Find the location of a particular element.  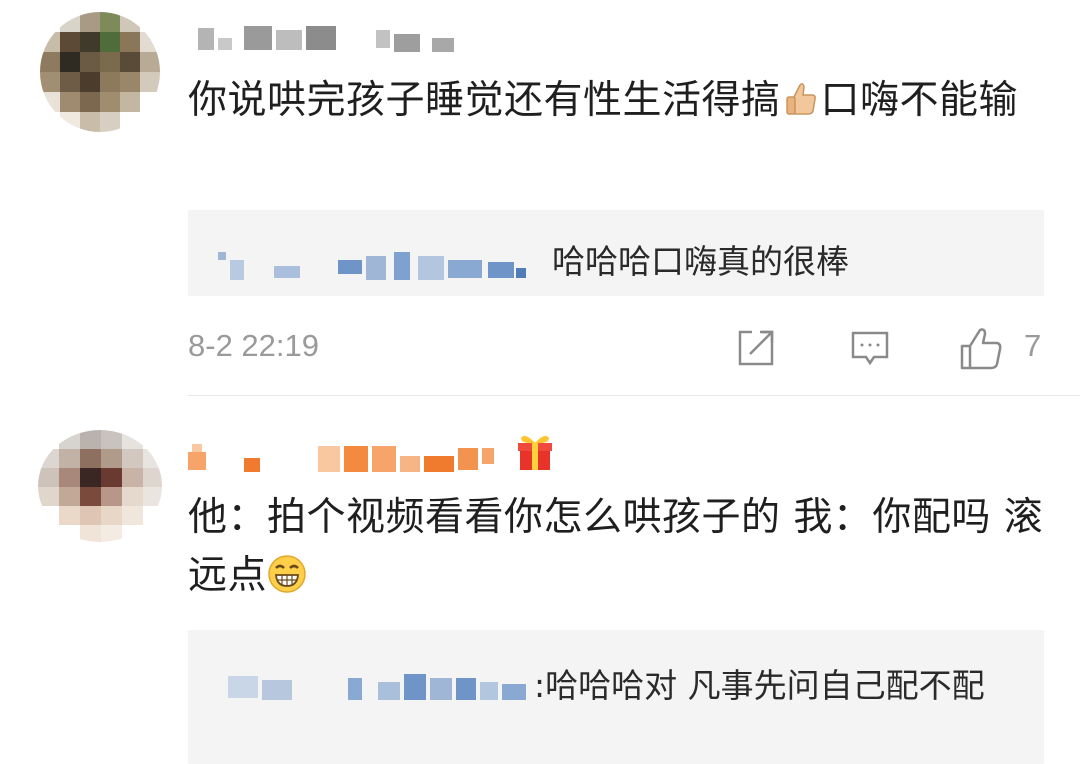

comment-text: 他：拍个视频看看你怎么哄孩子的 我：你配吗 滚远点 is located at coordinates (616, 546).